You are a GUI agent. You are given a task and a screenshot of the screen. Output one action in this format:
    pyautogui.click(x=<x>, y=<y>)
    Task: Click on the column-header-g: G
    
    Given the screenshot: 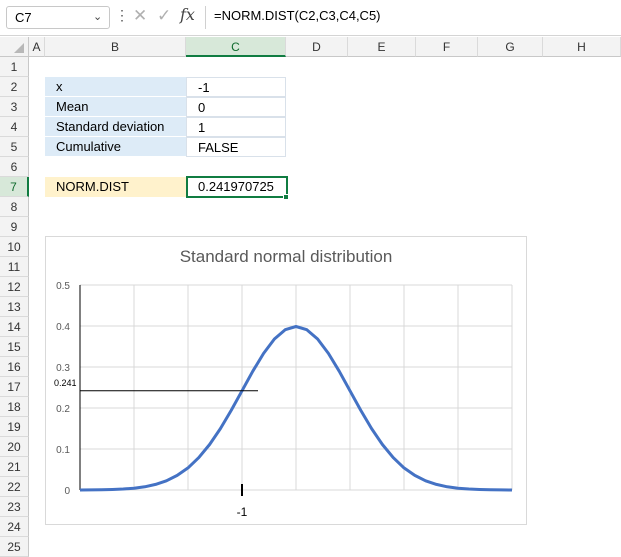 What is the action you would take?
    pyautogui.click(x=510, y=47)
    